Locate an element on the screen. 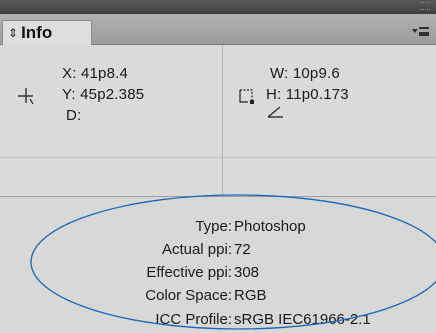  info-label: Type: is located at coordinates (213, 226).